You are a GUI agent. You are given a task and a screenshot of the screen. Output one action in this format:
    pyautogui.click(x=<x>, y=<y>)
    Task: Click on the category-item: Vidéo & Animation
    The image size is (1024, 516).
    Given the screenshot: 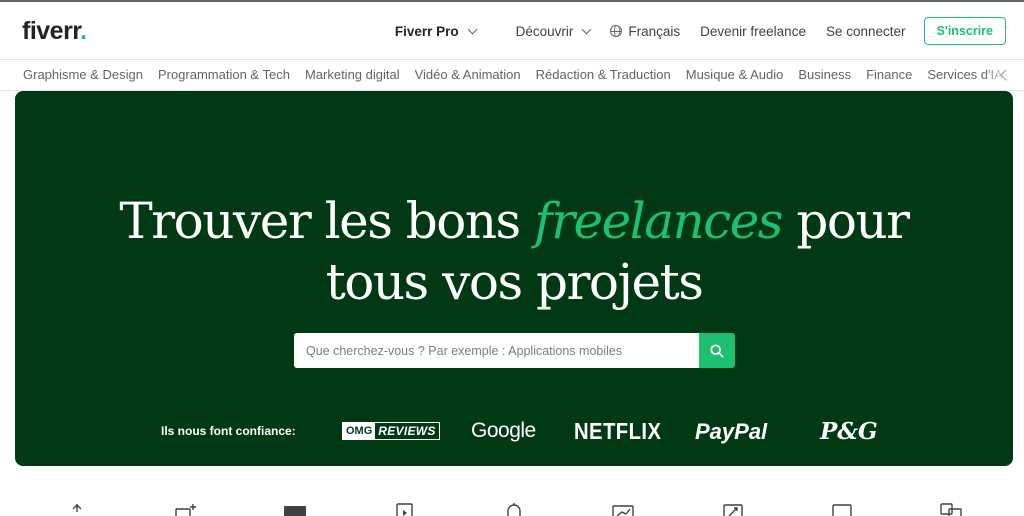 What is the action you would take?
    pyautogui.click(x=468, y=74)
    